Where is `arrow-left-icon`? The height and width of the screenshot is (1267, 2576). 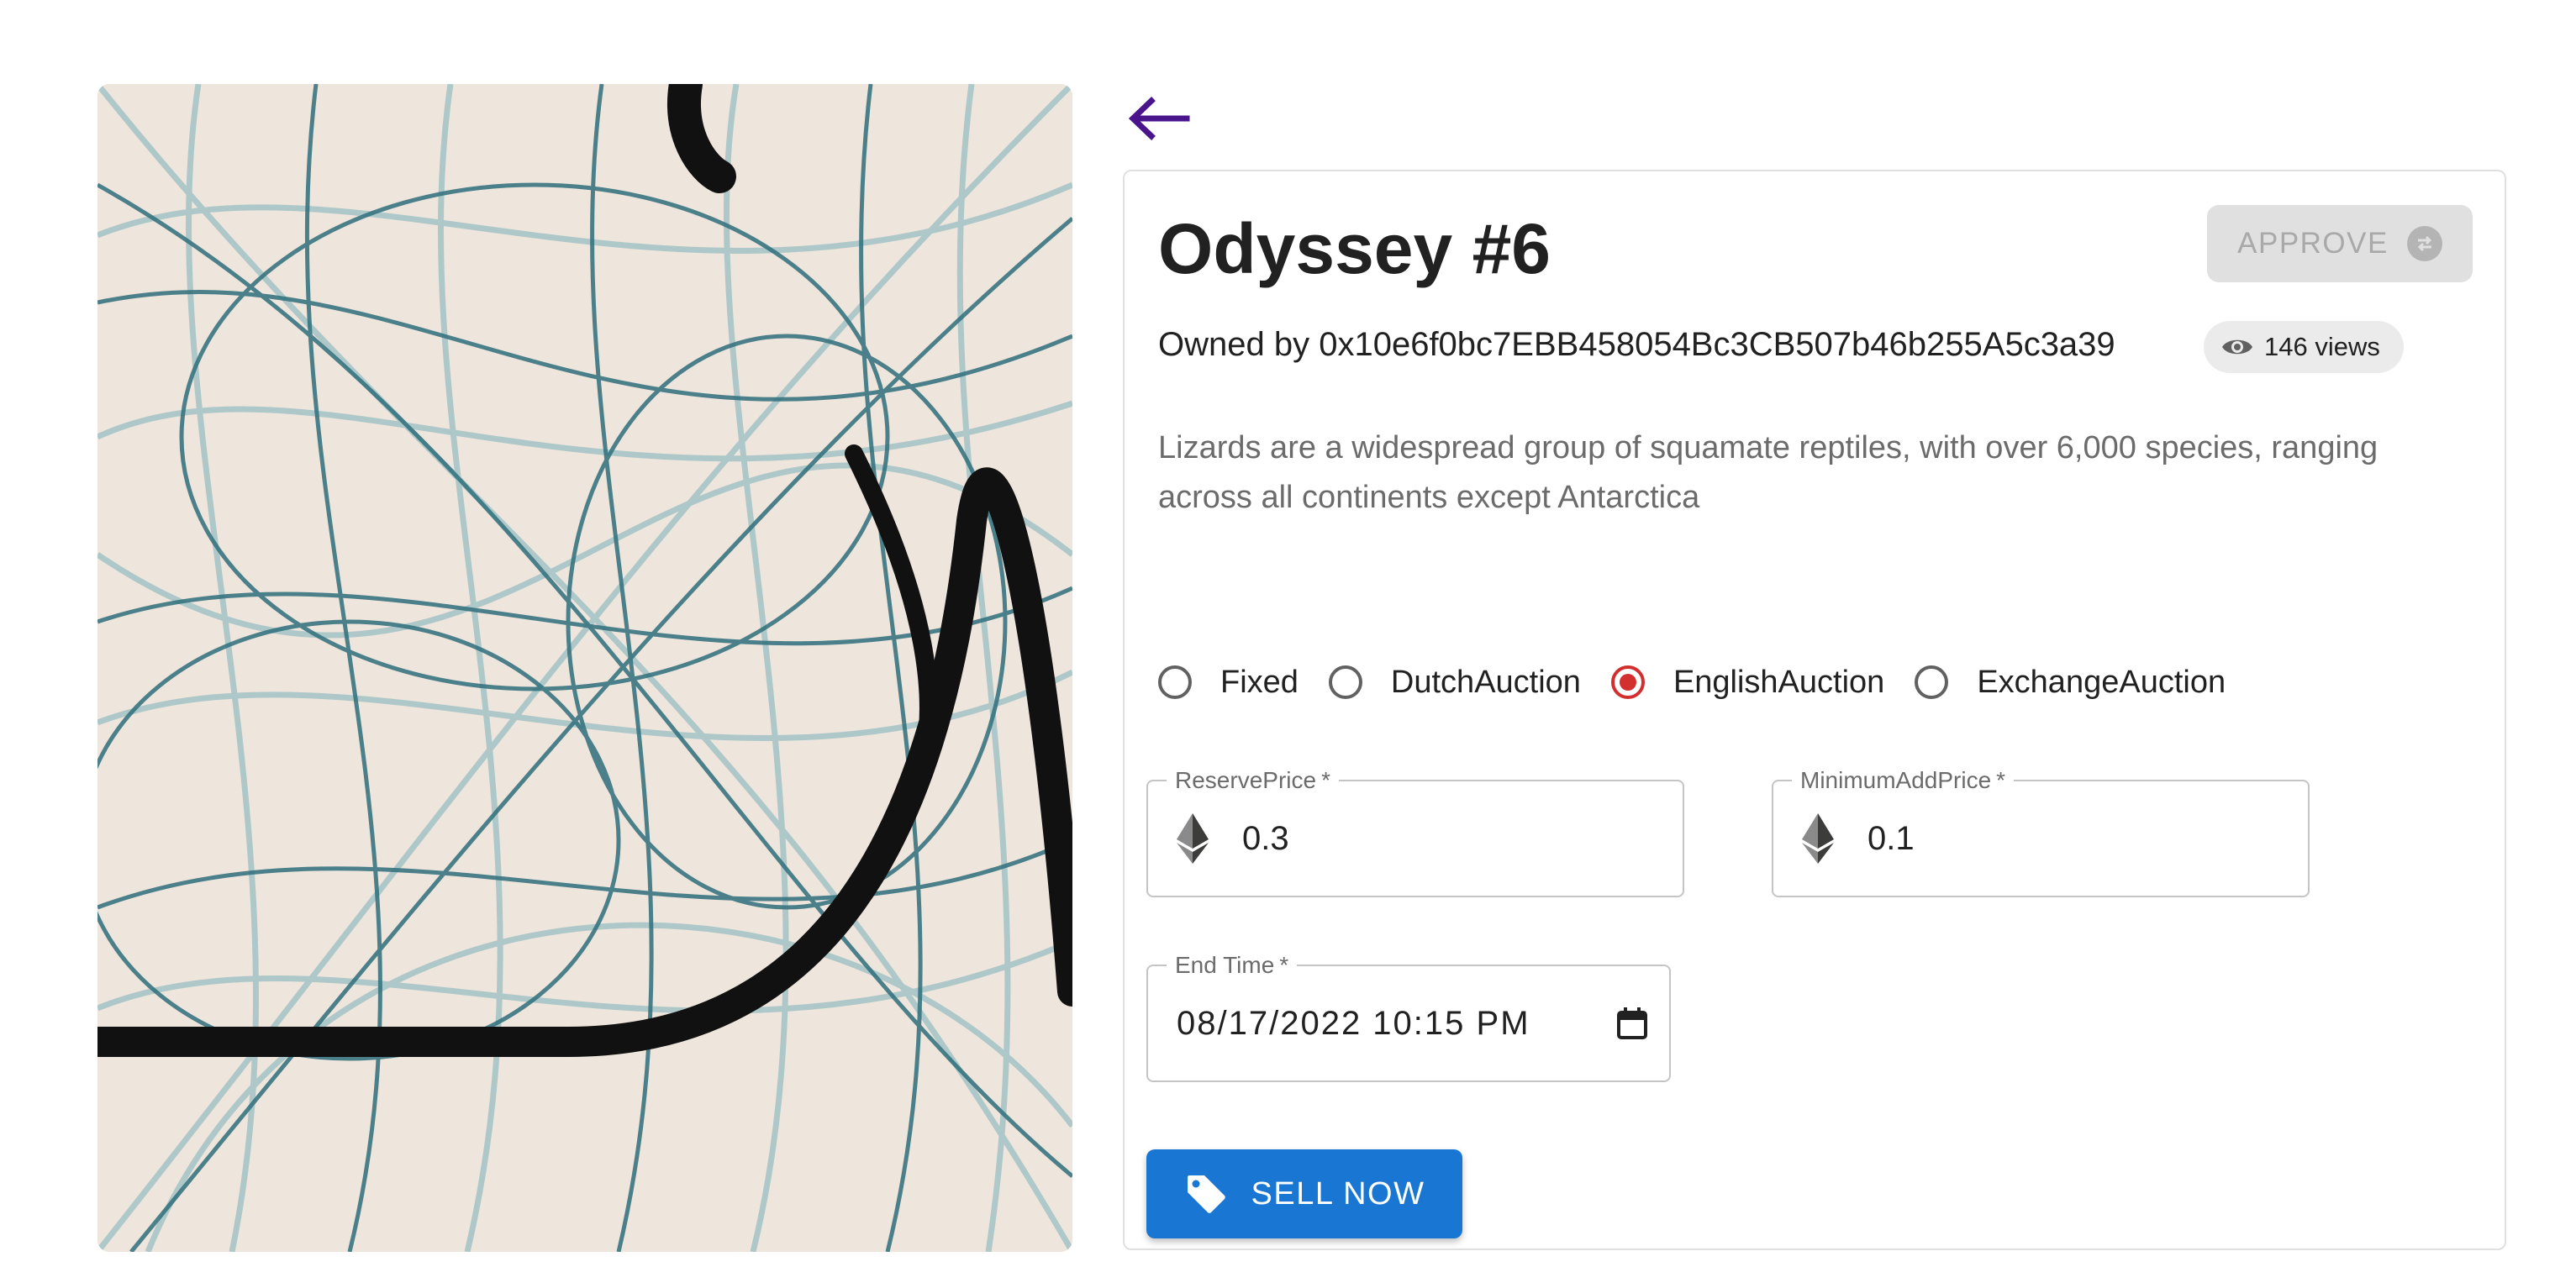
arrow-left-icon is located at coordinates (1159, 118).